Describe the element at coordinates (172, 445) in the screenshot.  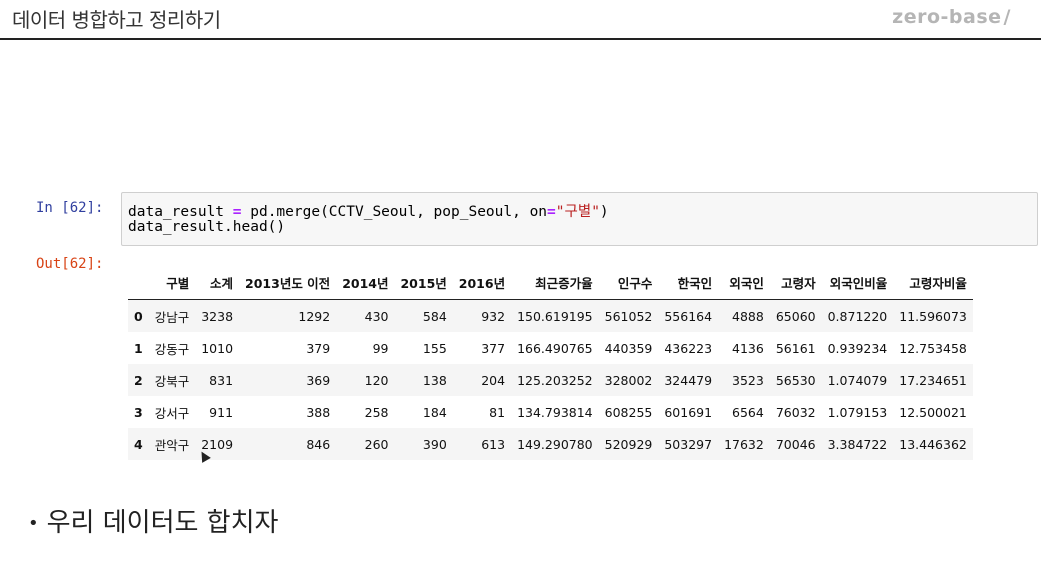
I see `table-cell: 관악구` at that location.